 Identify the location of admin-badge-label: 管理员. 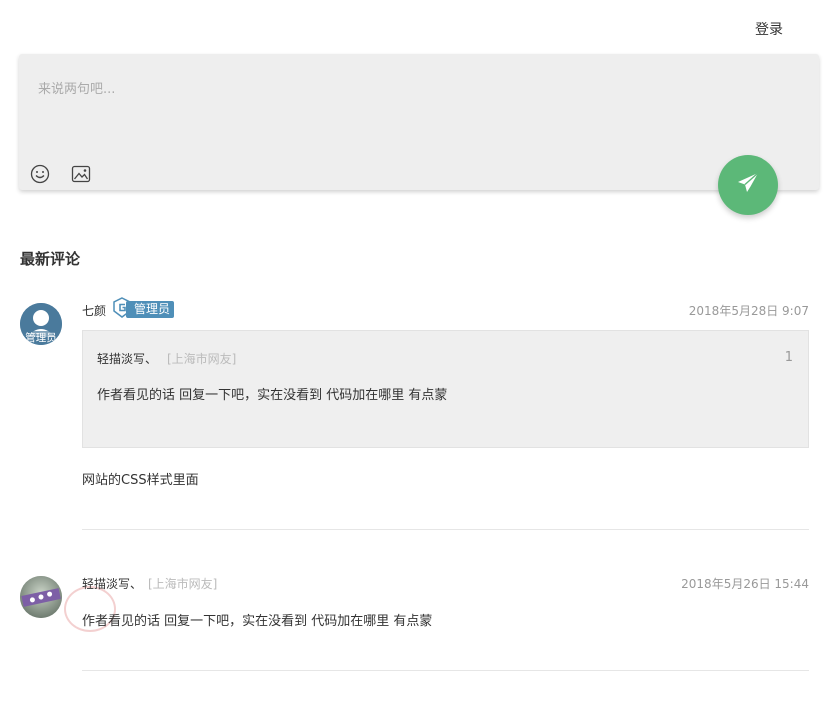
(150, 309).